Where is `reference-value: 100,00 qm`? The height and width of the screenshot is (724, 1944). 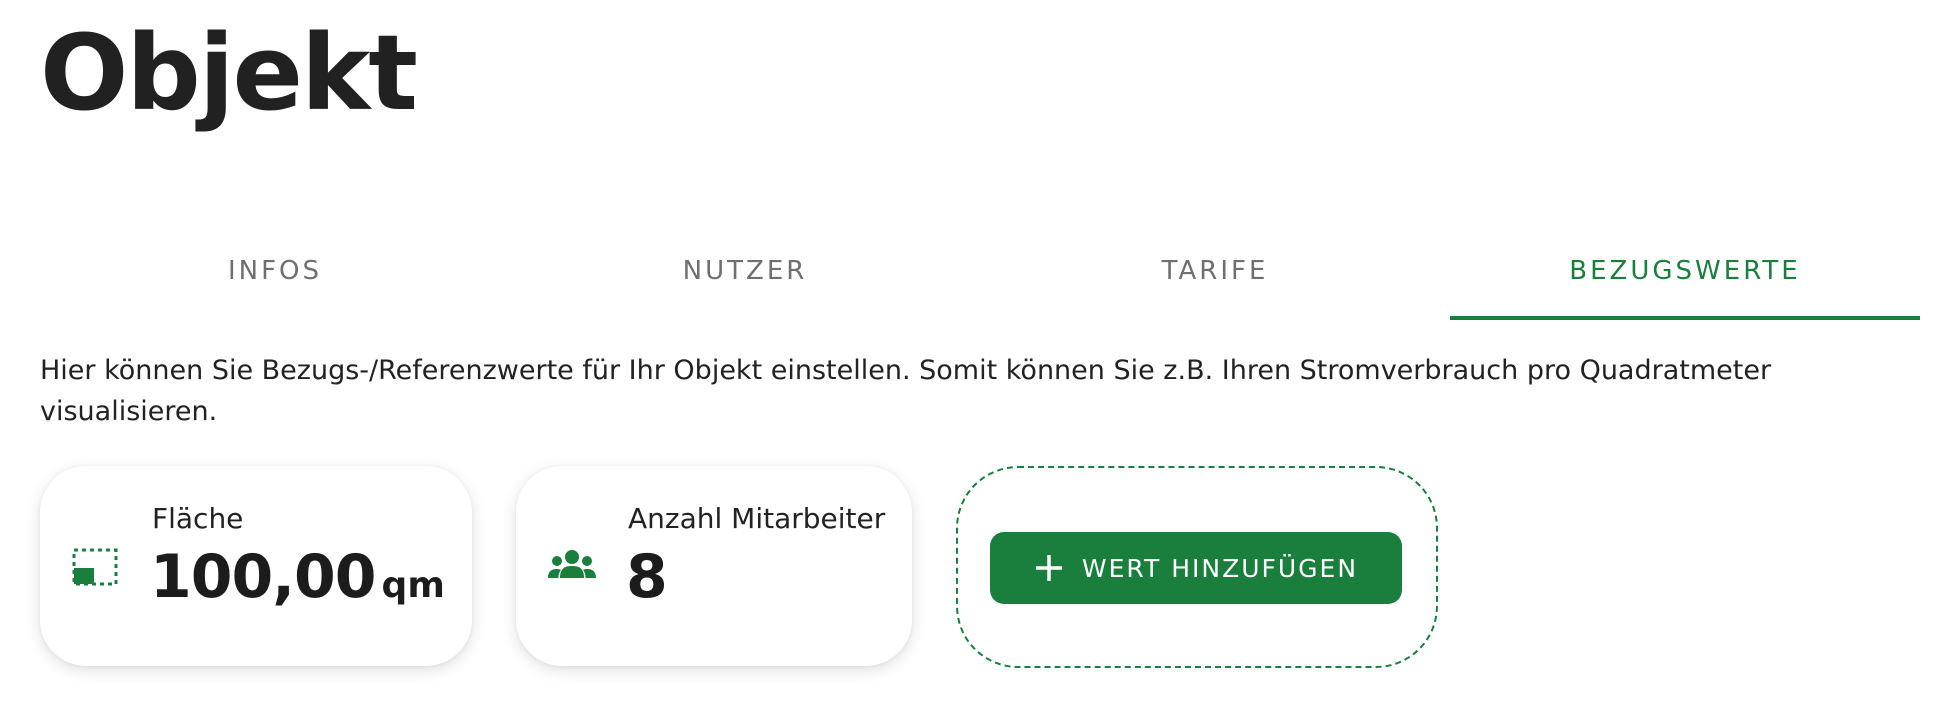
reference-value: 100,00 qm is located at coordinates (297, 577).